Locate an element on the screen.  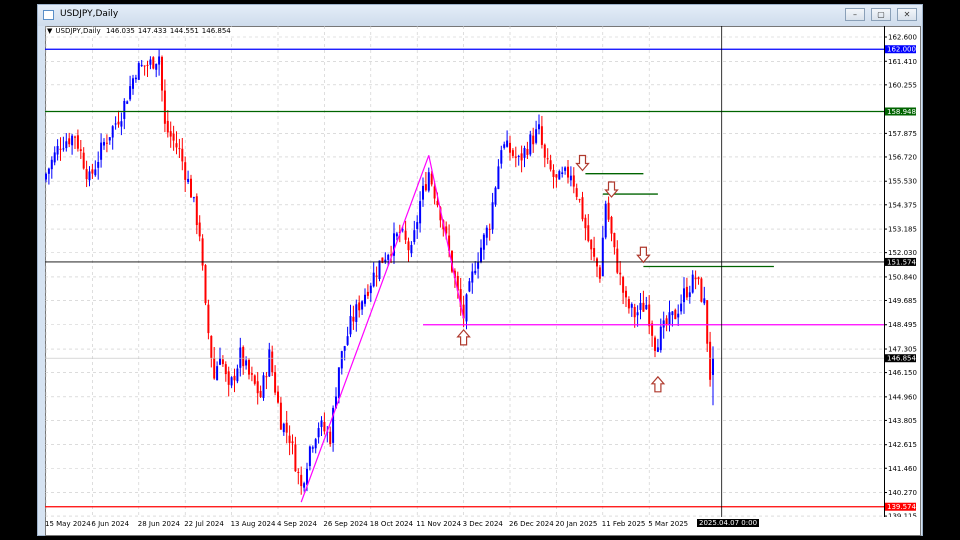
x-tick-label: 26 Sep 2024 is located at coordinates (345, 524).